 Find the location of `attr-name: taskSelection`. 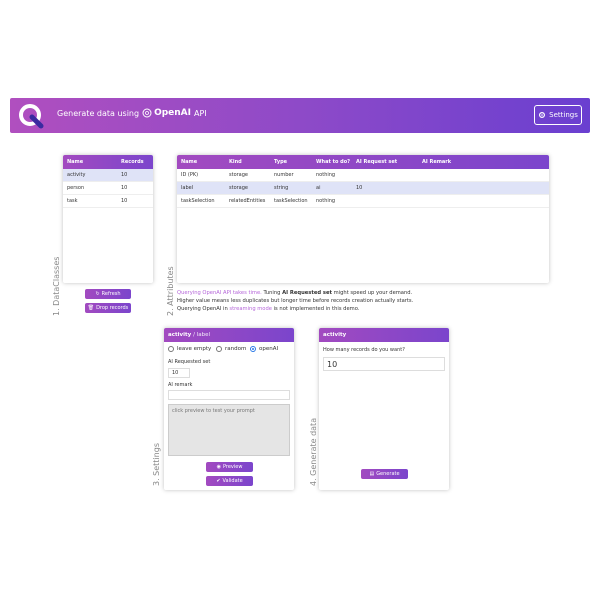

attr-name: taskSelection is located at coordinates (198, 201).